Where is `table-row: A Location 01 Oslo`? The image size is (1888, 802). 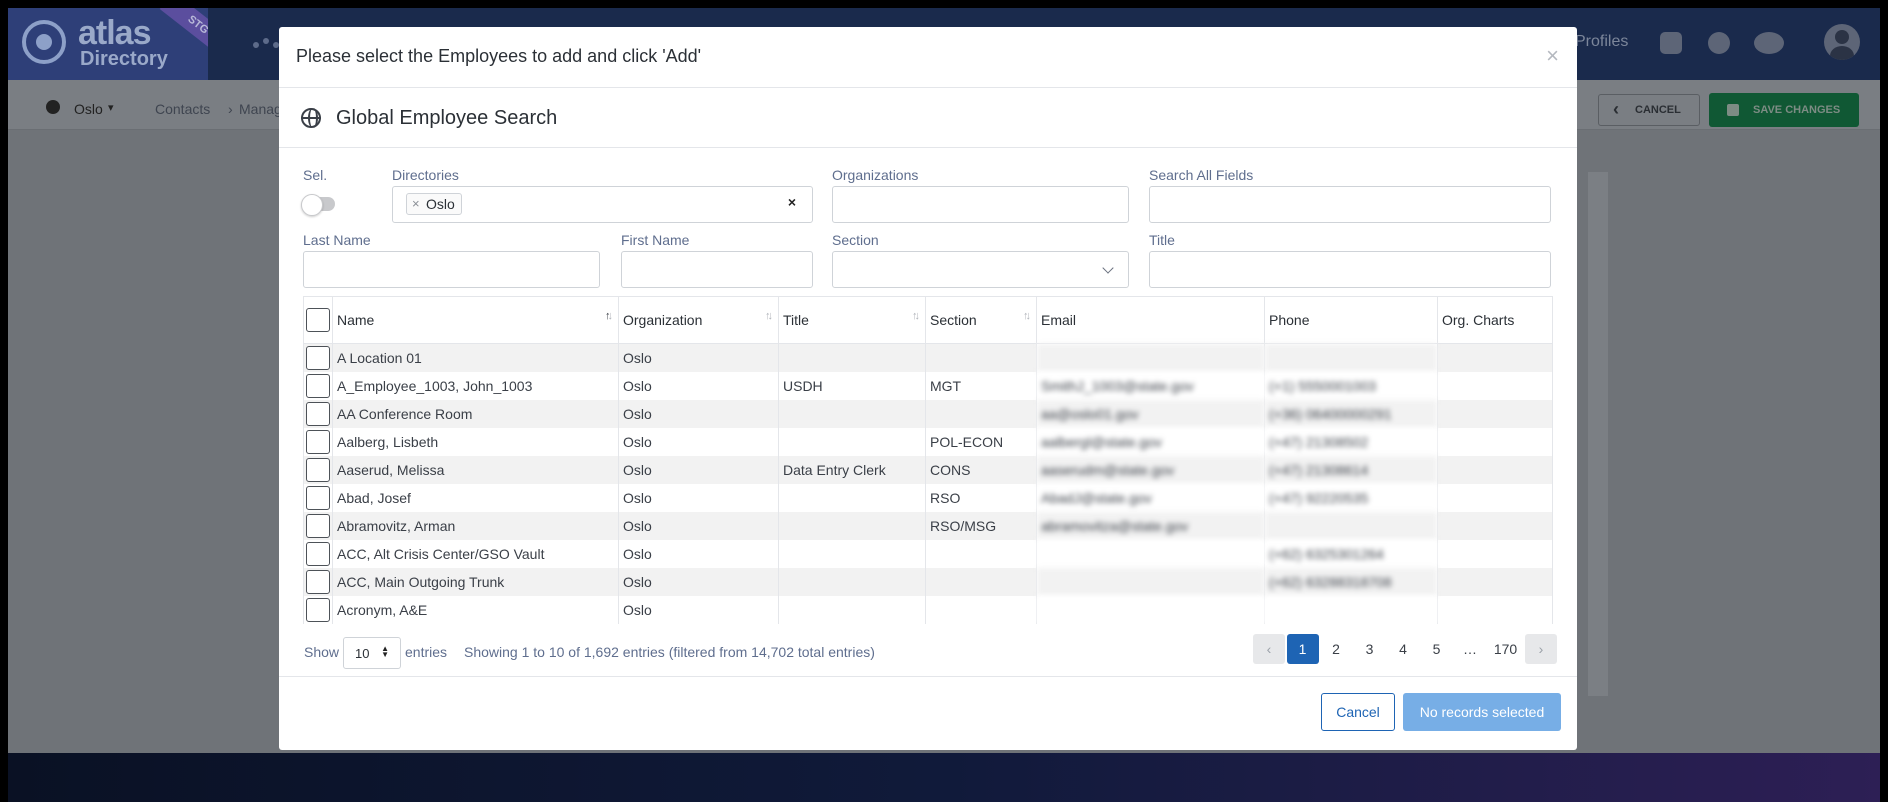 table-row: A Location 01 Oslo is located at coordinates (928, 357).